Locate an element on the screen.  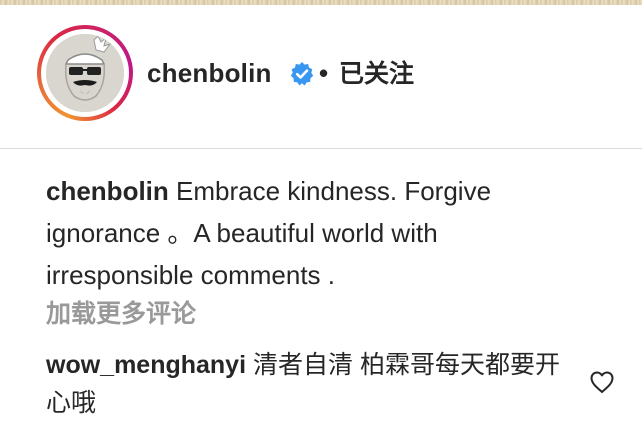
following-button: 已关注 is located at coordinates (376, 74).